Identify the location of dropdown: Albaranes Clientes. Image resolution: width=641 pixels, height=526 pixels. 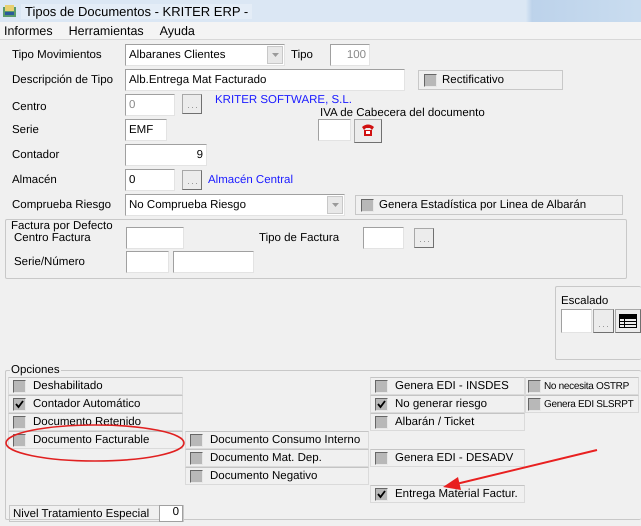
(205, 55).